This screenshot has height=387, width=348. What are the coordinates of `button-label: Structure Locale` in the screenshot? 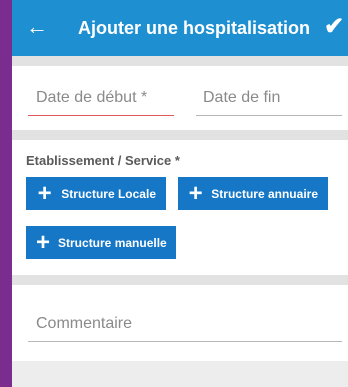 It's located at (108, 193).